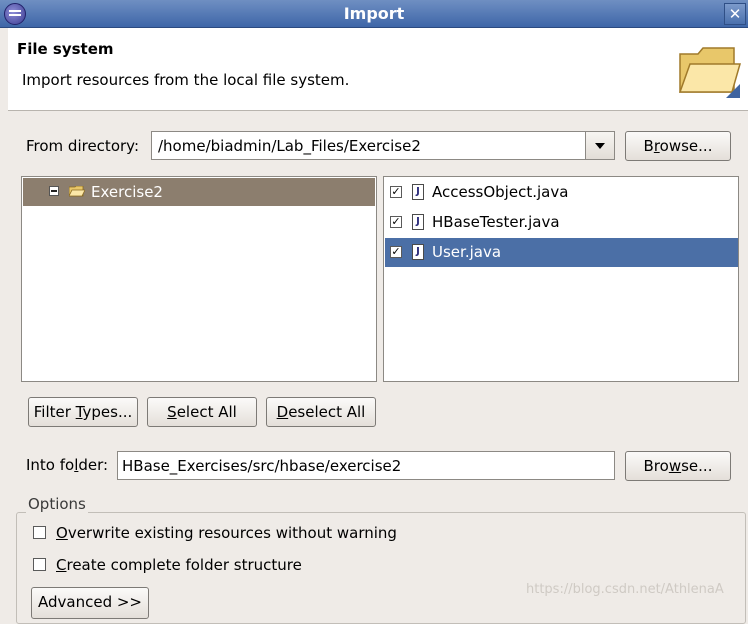 The height and width of the screenshot is (624, 748). What do you see at coordinates (735, 14) in the screenshot?
I see `close-icon: ✕` at bounding box center [735, 14].